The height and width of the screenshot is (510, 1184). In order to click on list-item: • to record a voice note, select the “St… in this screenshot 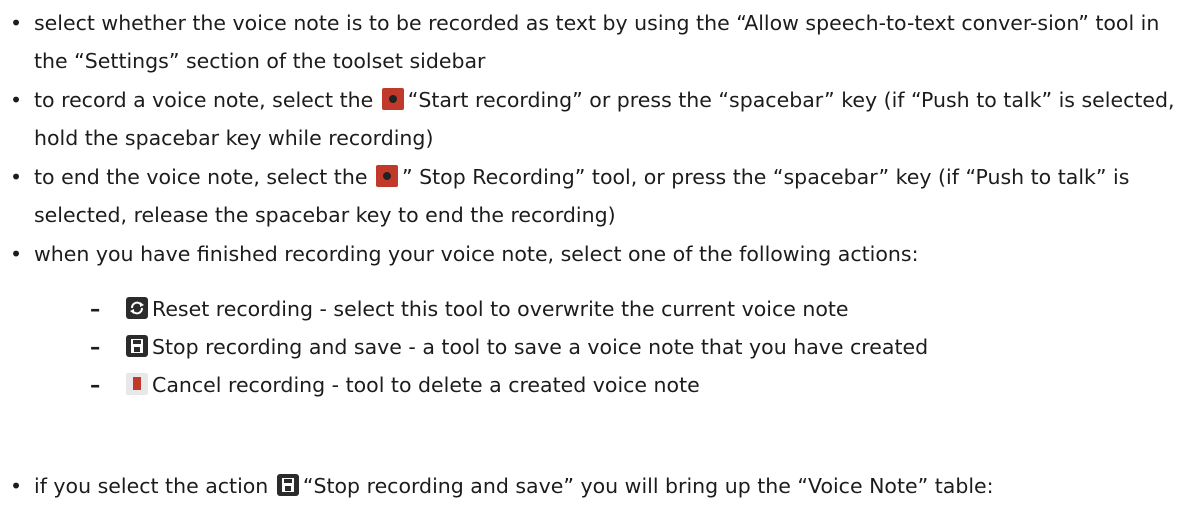, I will do `click(594, 119)`.